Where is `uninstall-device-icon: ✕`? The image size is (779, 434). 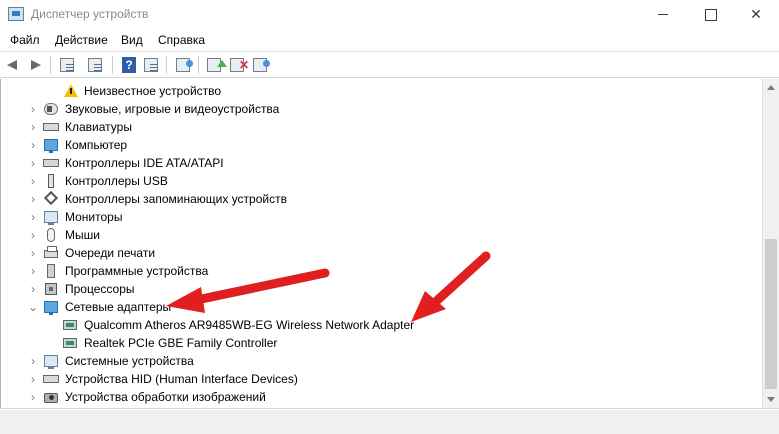
uninstall-device-icon: ✕ is located at coordinates (239, 65).